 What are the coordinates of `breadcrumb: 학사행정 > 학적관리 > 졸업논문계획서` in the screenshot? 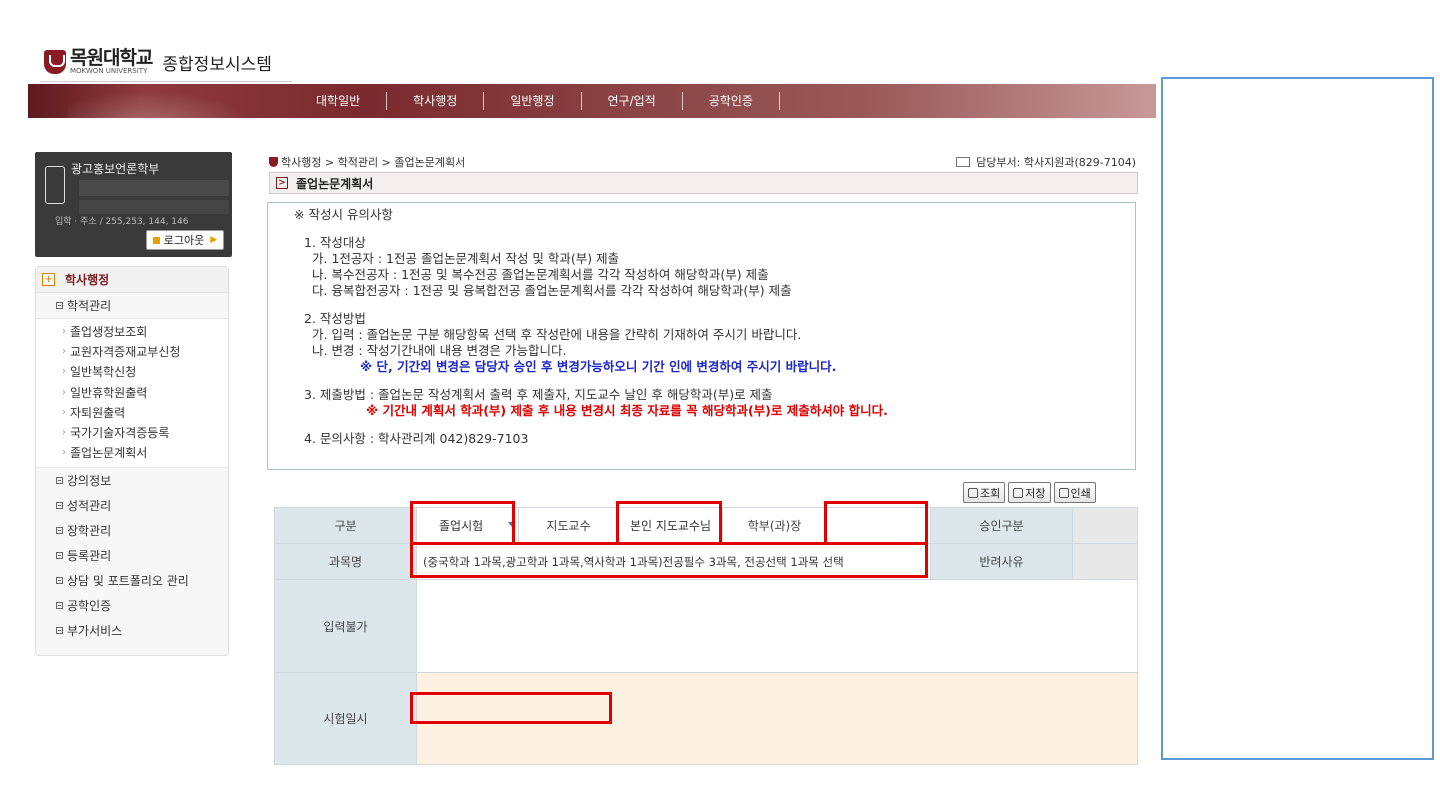 It's located at (367, 162).